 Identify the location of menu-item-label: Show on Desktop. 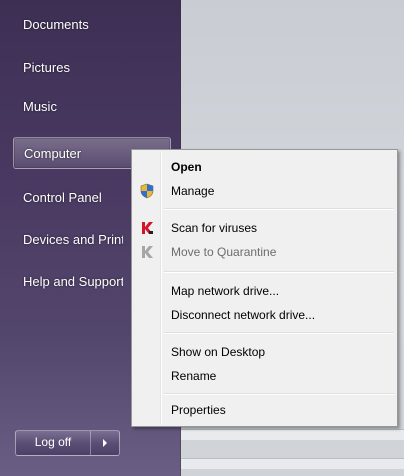
(218, 352).